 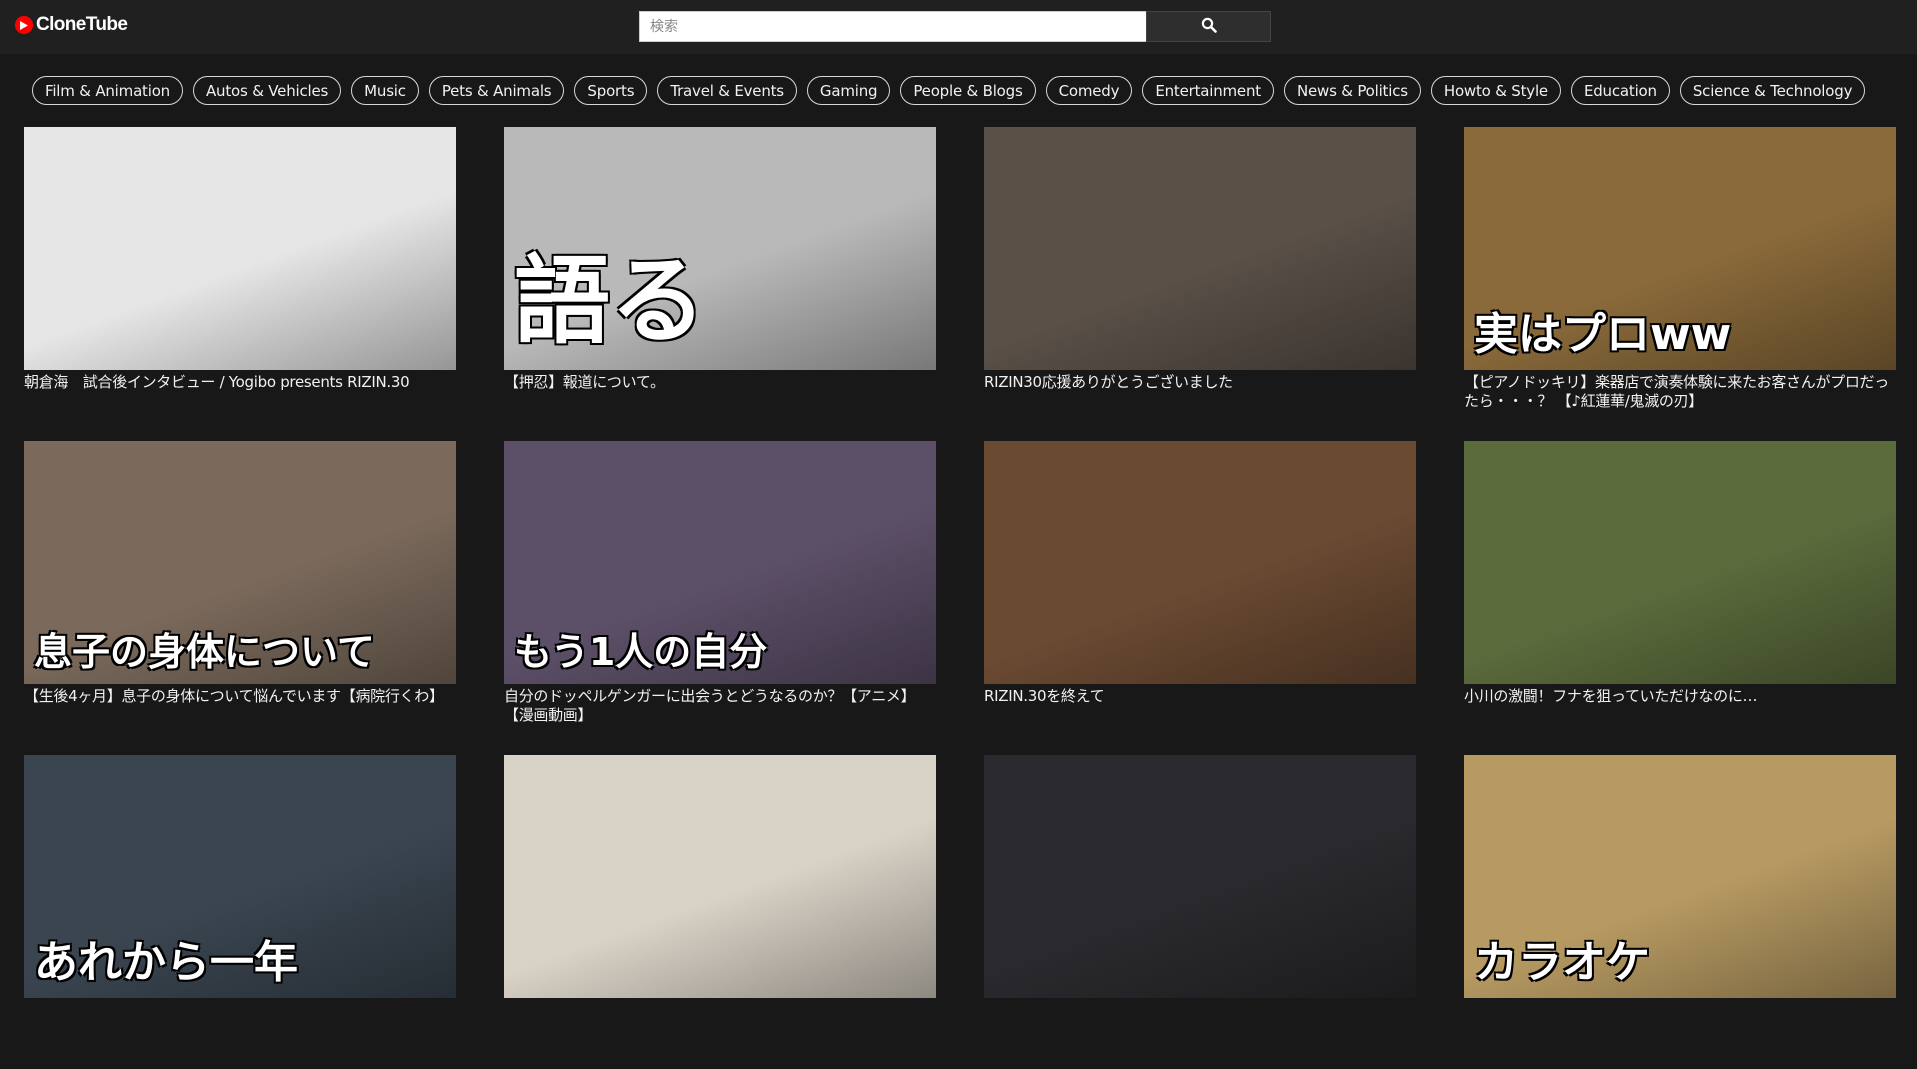 What do you see at coordinates (968, 90) in the screenshot?
I see `category-chip: People & Blogs` at bounding box center [968, 90].